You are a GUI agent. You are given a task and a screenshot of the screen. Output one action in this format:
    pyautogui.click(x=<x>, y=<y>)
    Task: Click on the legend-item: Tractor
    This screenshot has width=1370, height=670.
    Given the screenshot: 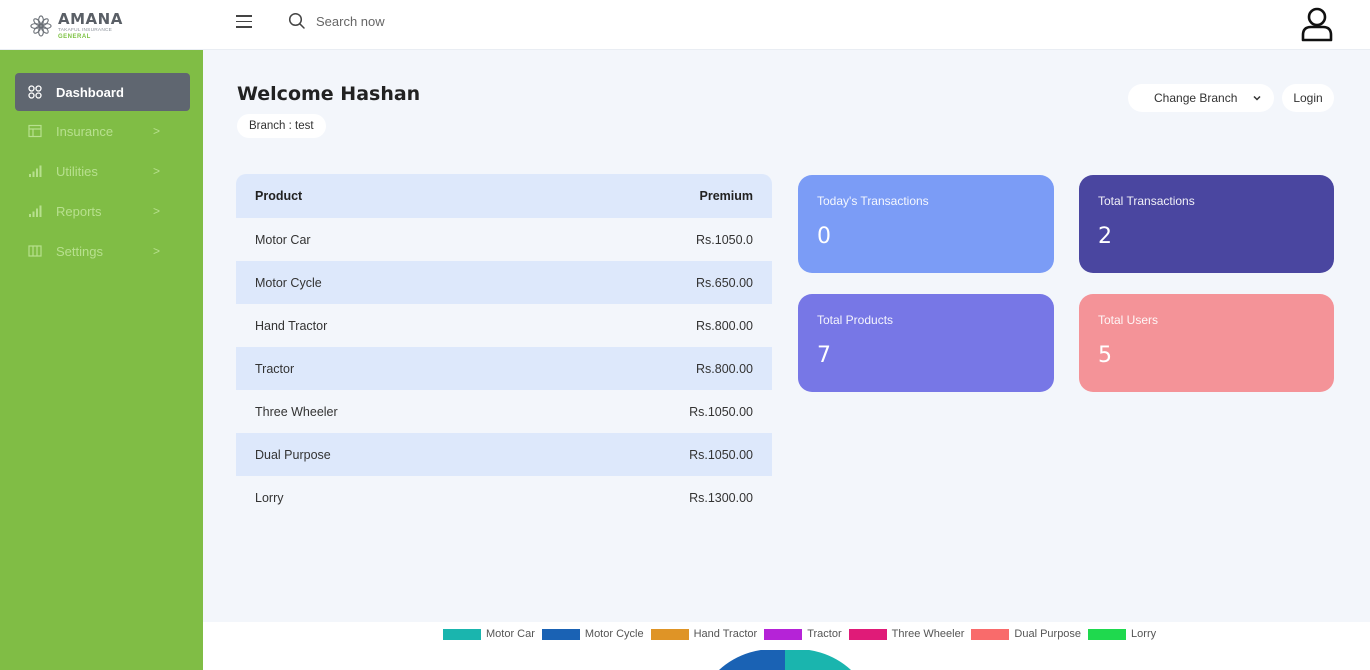 What is the action you would take?
    pyautogui.click(x=803, y=634)
    